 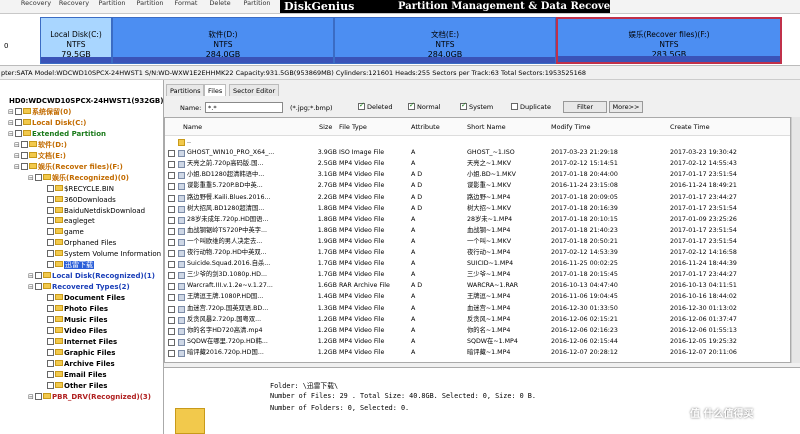 What do you see at coordinates (40, 156) in the screenshot?
I see `tree-item: ⊟ 文档(E:)` at bounding box center [40, 156].